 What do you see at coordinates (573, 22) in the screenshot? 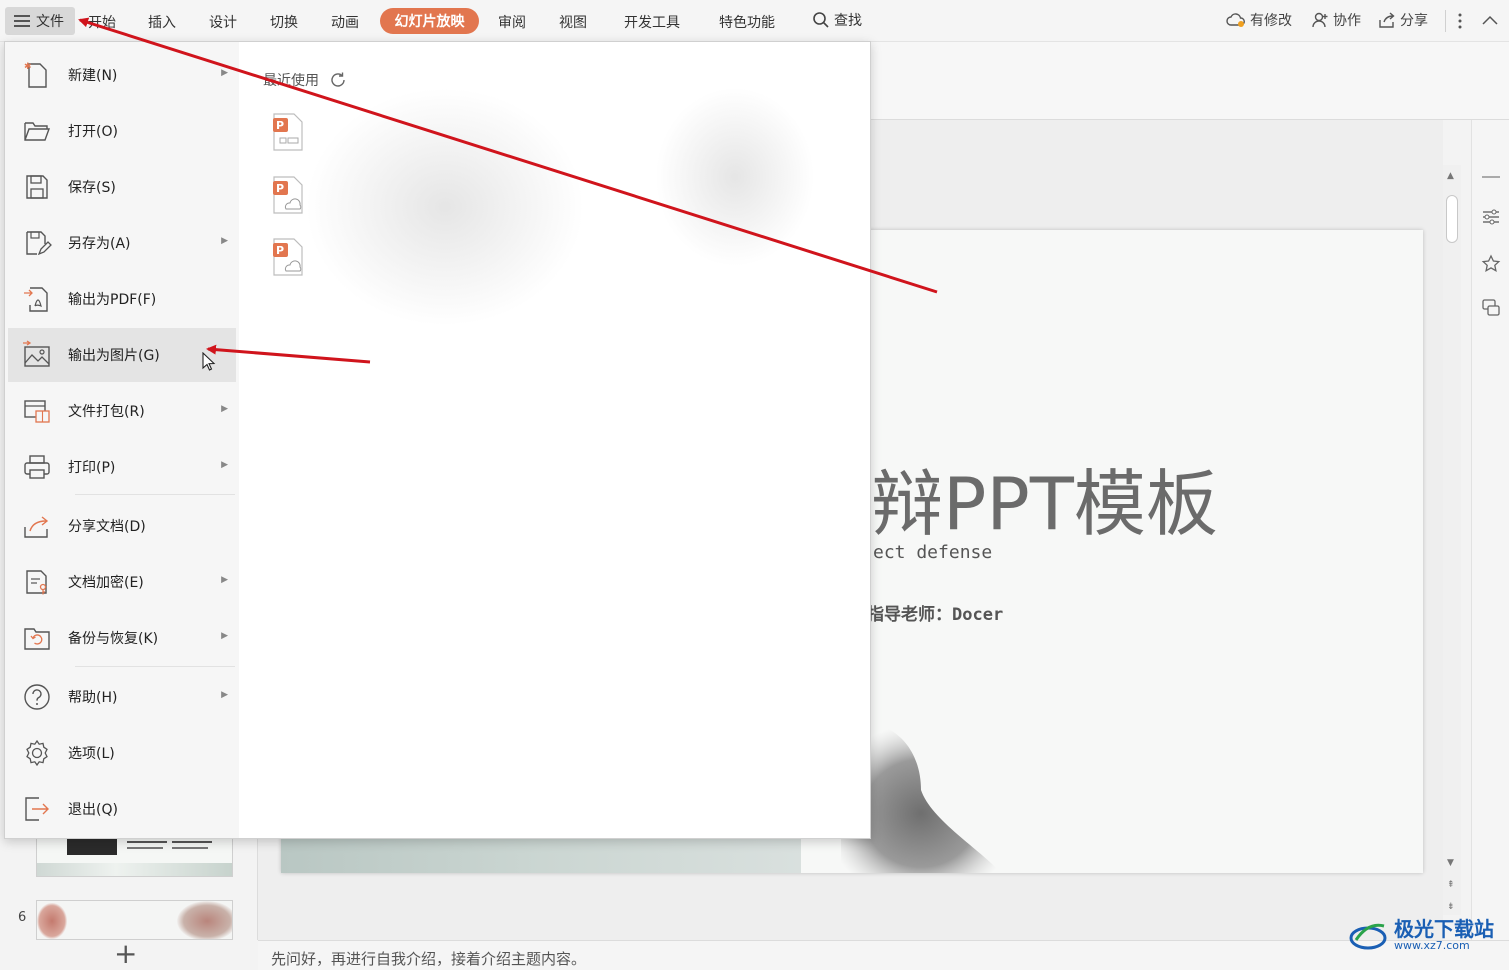
I see `tab-view: 视图` at bounding box center [573, 22].